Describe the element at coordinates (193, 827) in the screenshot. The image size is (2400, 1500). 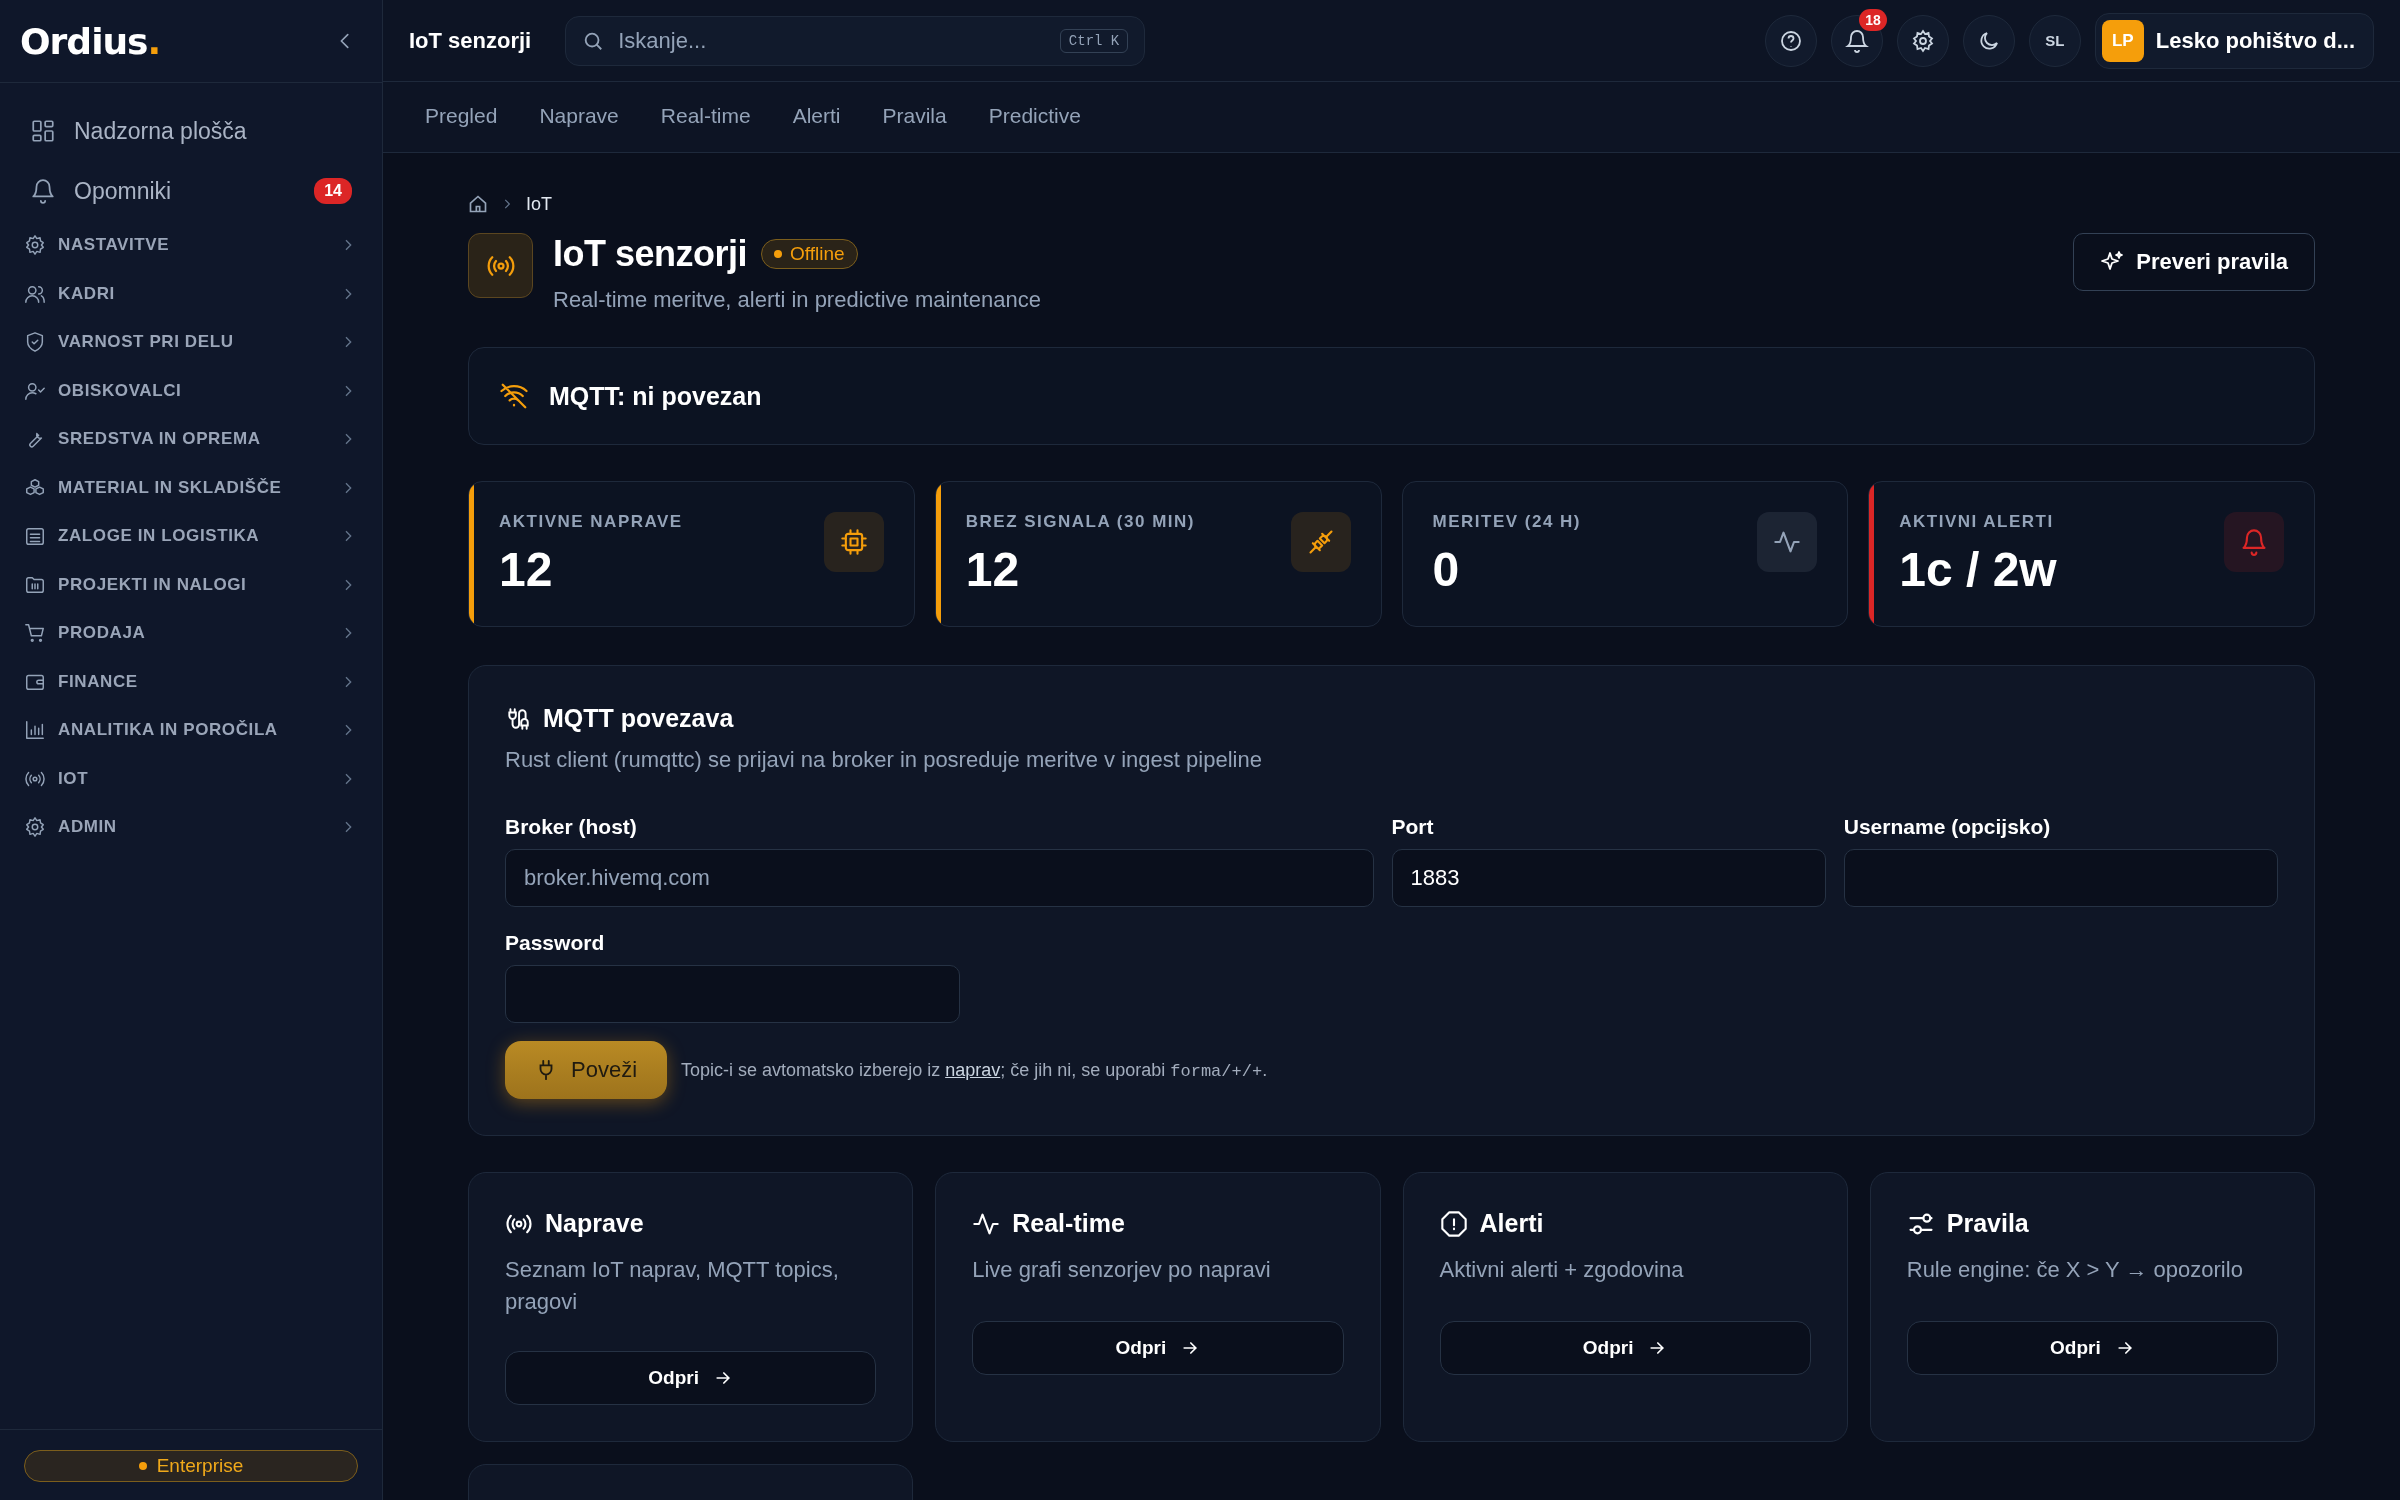
I see `nav-section: ADMIN` at that location.